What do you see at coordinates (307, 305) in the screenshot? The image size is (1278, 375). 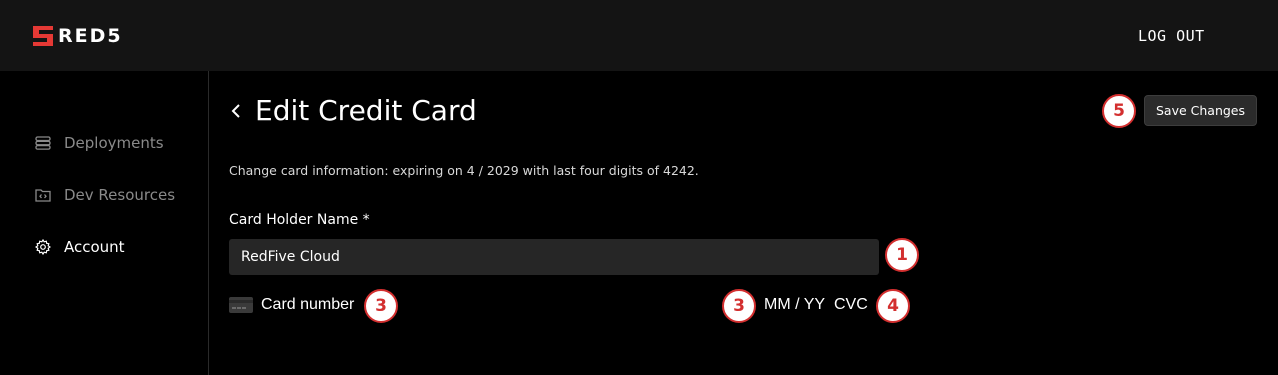 I see `card-number-input: Card number` at bounding box center [307, 305].